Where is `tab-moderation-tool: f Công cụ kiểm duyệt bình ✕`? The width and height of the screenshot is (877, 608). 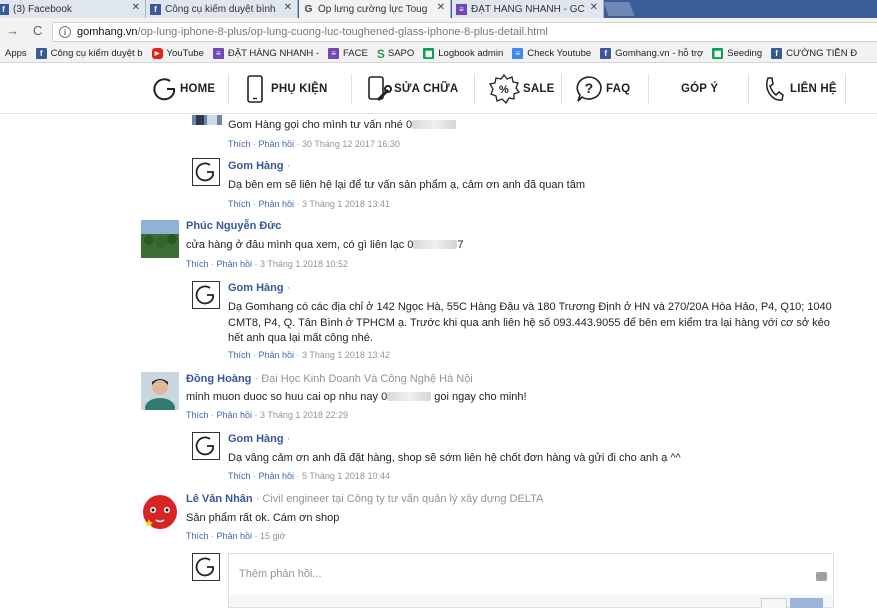 tab-moderation-tool: f Công cụ kiểm duyệt bình ✕ is located at coordinates (222, 9).